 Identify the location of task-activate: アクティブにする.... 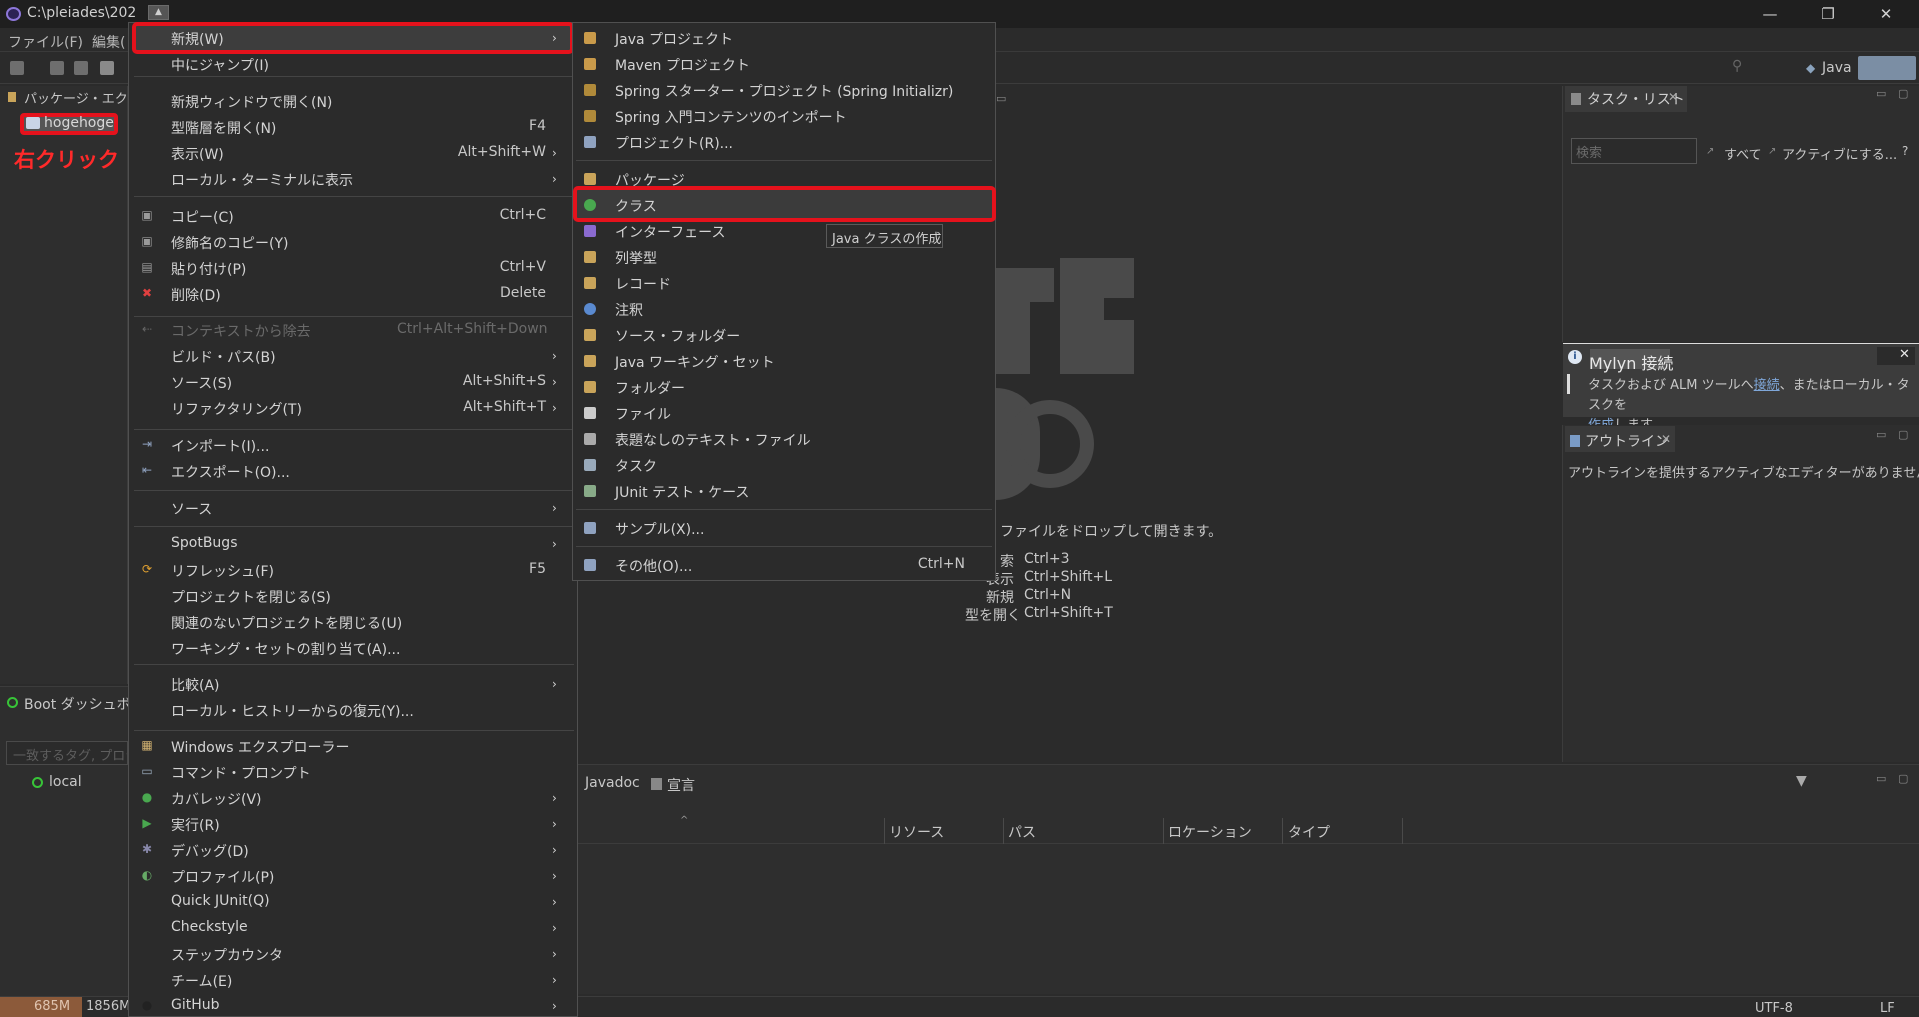
(1839, 153).